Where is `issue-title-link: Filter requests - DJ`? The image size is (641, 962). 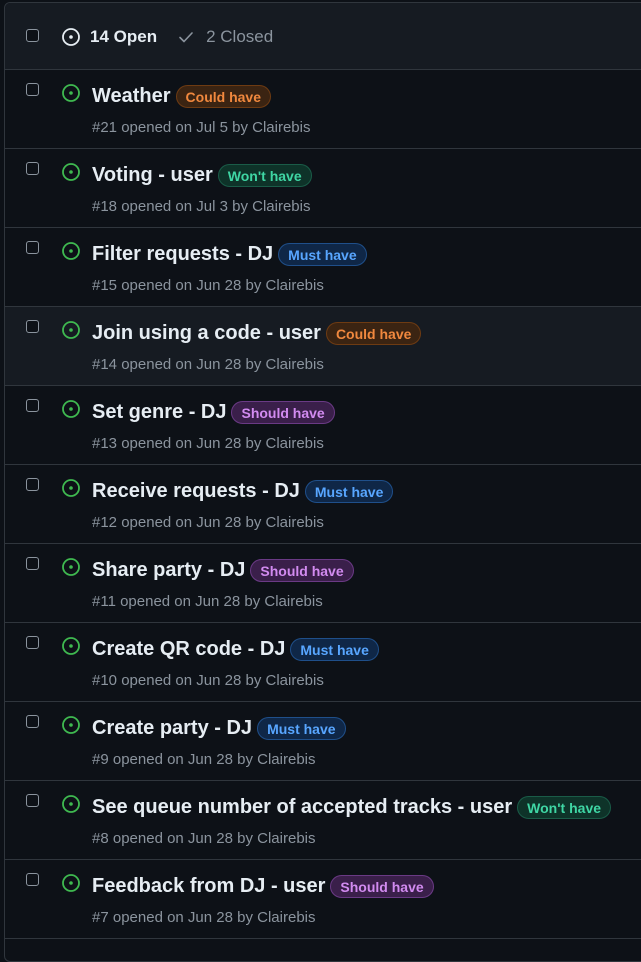
issue-title-link: Filter requests - DJ is located at coordinates (182, 254).